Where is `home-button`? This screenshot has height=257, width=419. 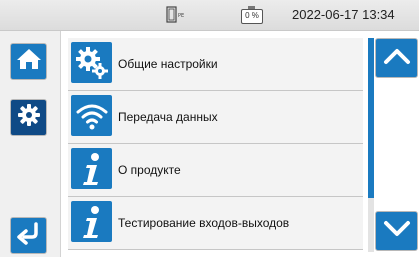 home-button is located at coordinates (28, 61).